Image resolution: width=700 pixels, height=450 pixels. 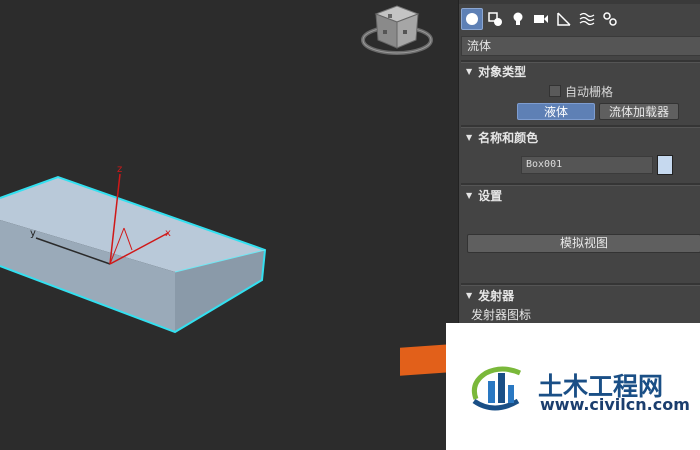 I want to click on tab-helpers, so click(x=564, y=19).